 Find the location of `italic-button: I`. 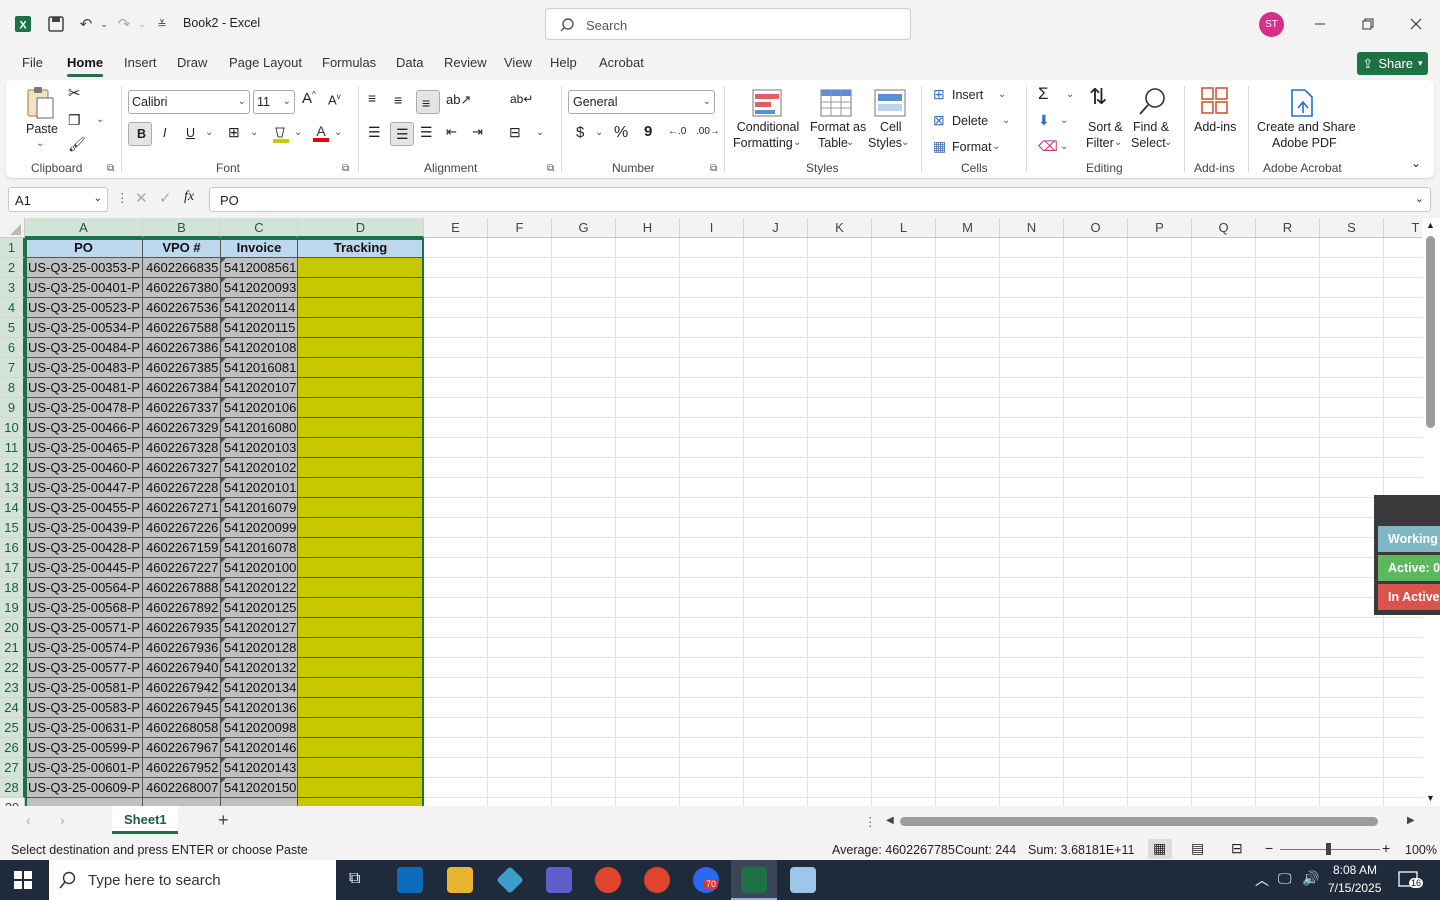

italic-button: I is located at coordinates (164, 133).